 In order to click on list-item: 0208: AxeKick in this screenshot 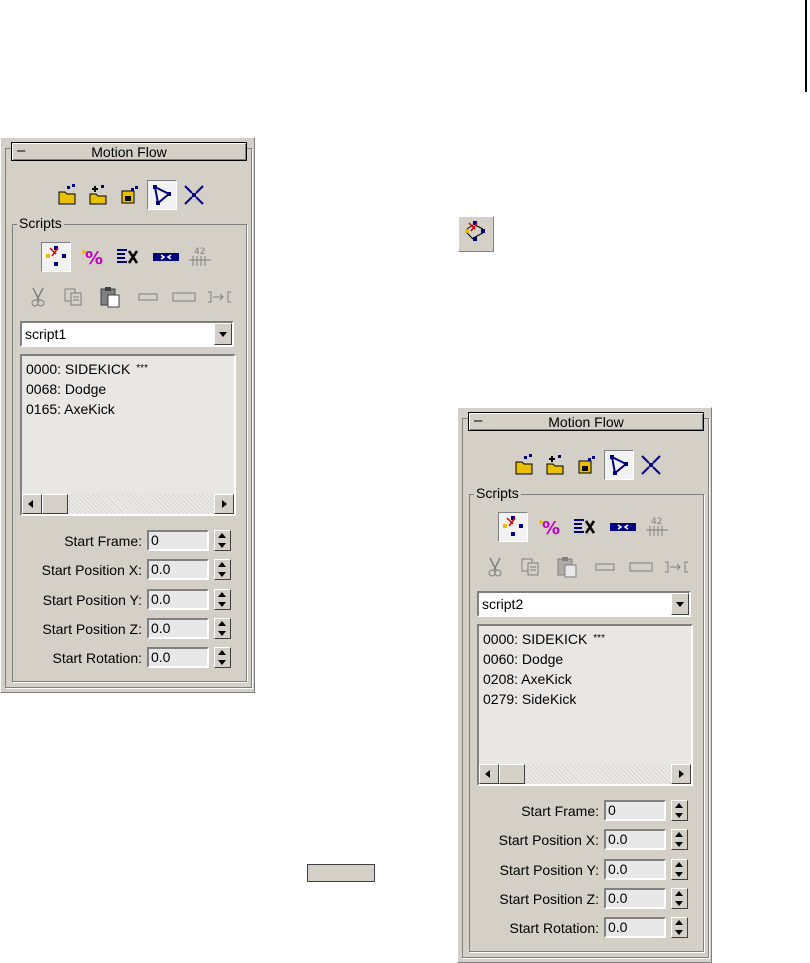, I will do `click(544, 679)`.